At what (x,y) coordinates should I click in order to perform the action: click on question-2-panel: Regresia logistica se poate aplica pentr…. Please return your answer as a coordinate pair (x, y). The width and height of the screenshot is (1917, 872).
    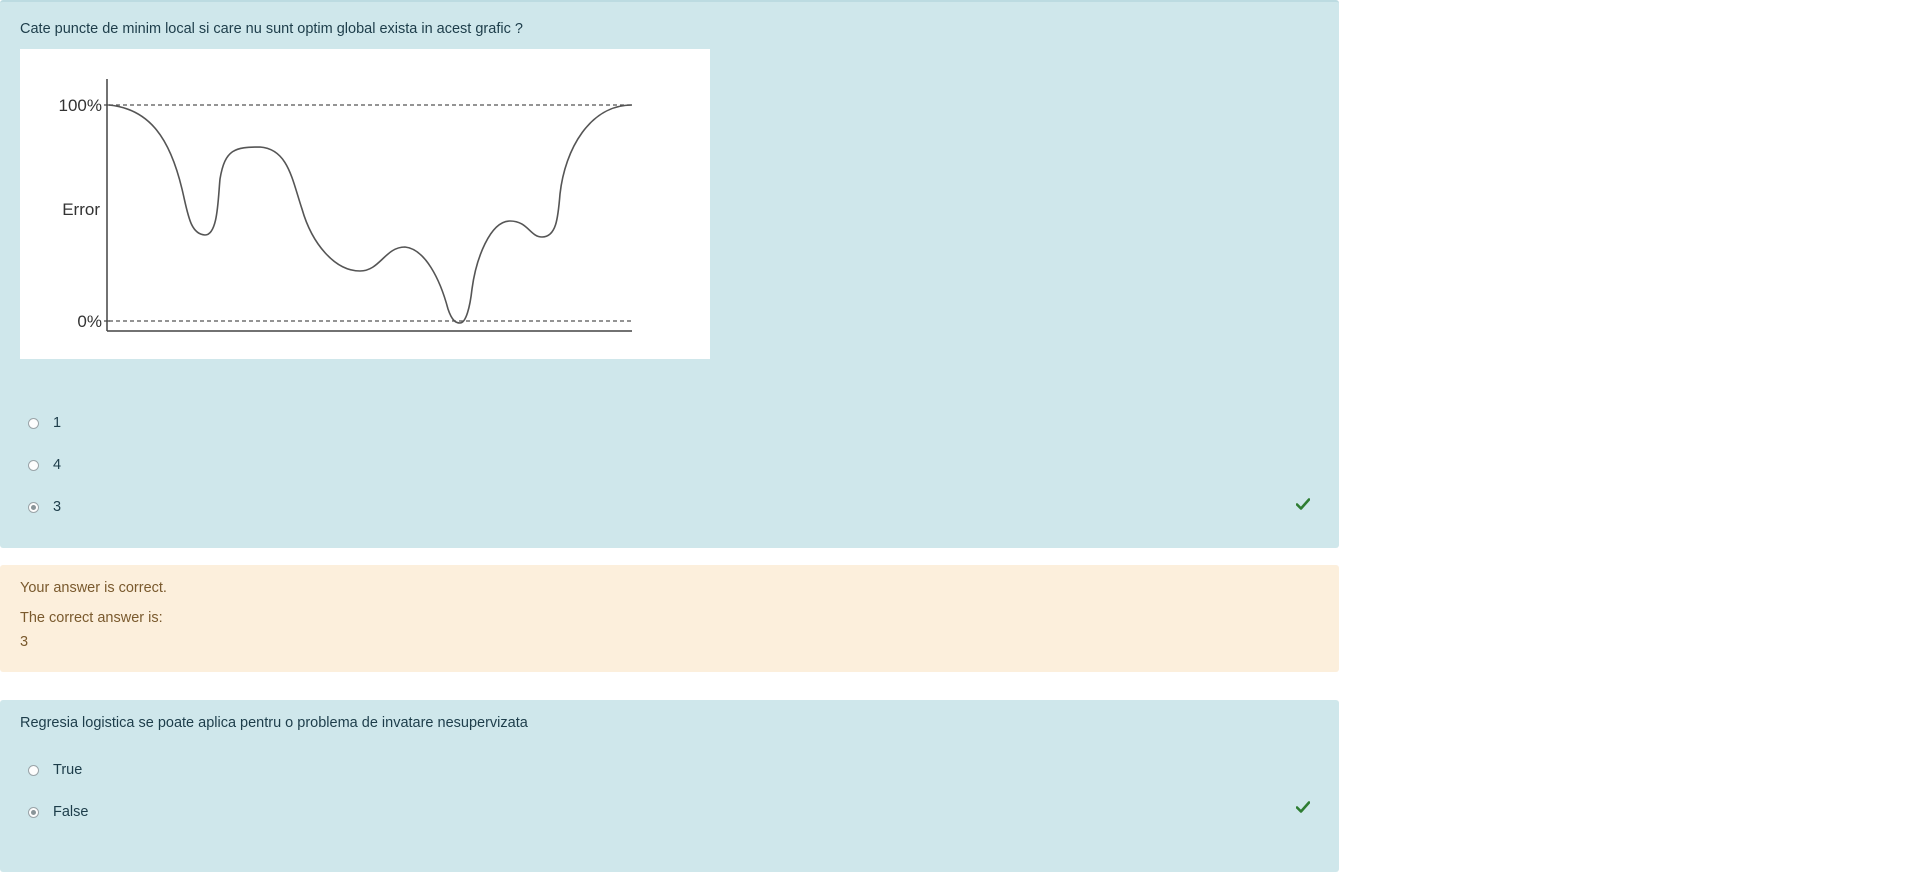
    Looking at the image, I should click on (669, 786).